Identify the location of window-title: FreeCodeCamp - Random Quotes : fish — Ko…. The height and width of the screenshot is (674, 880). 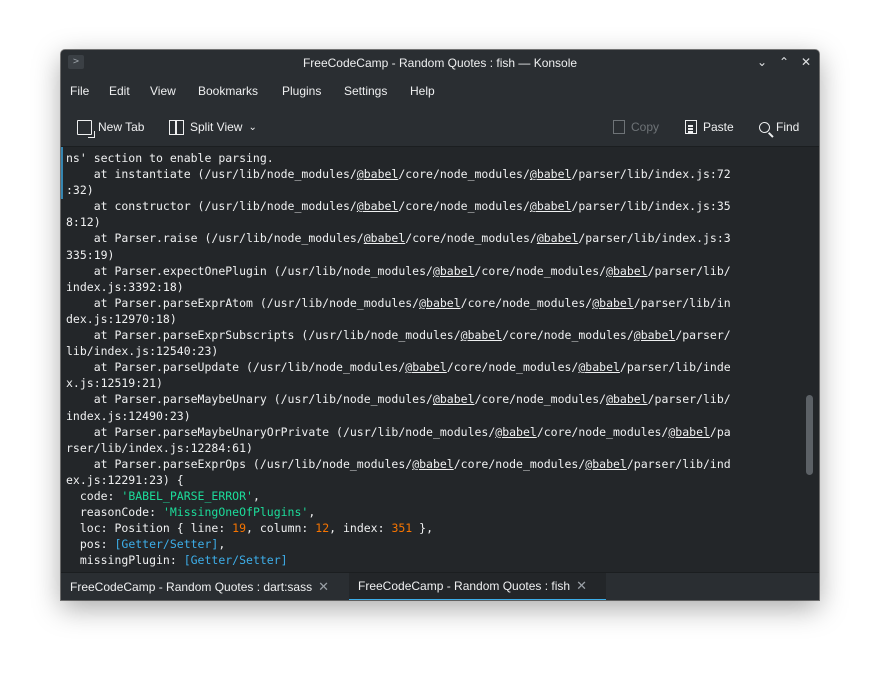
(440, 63).